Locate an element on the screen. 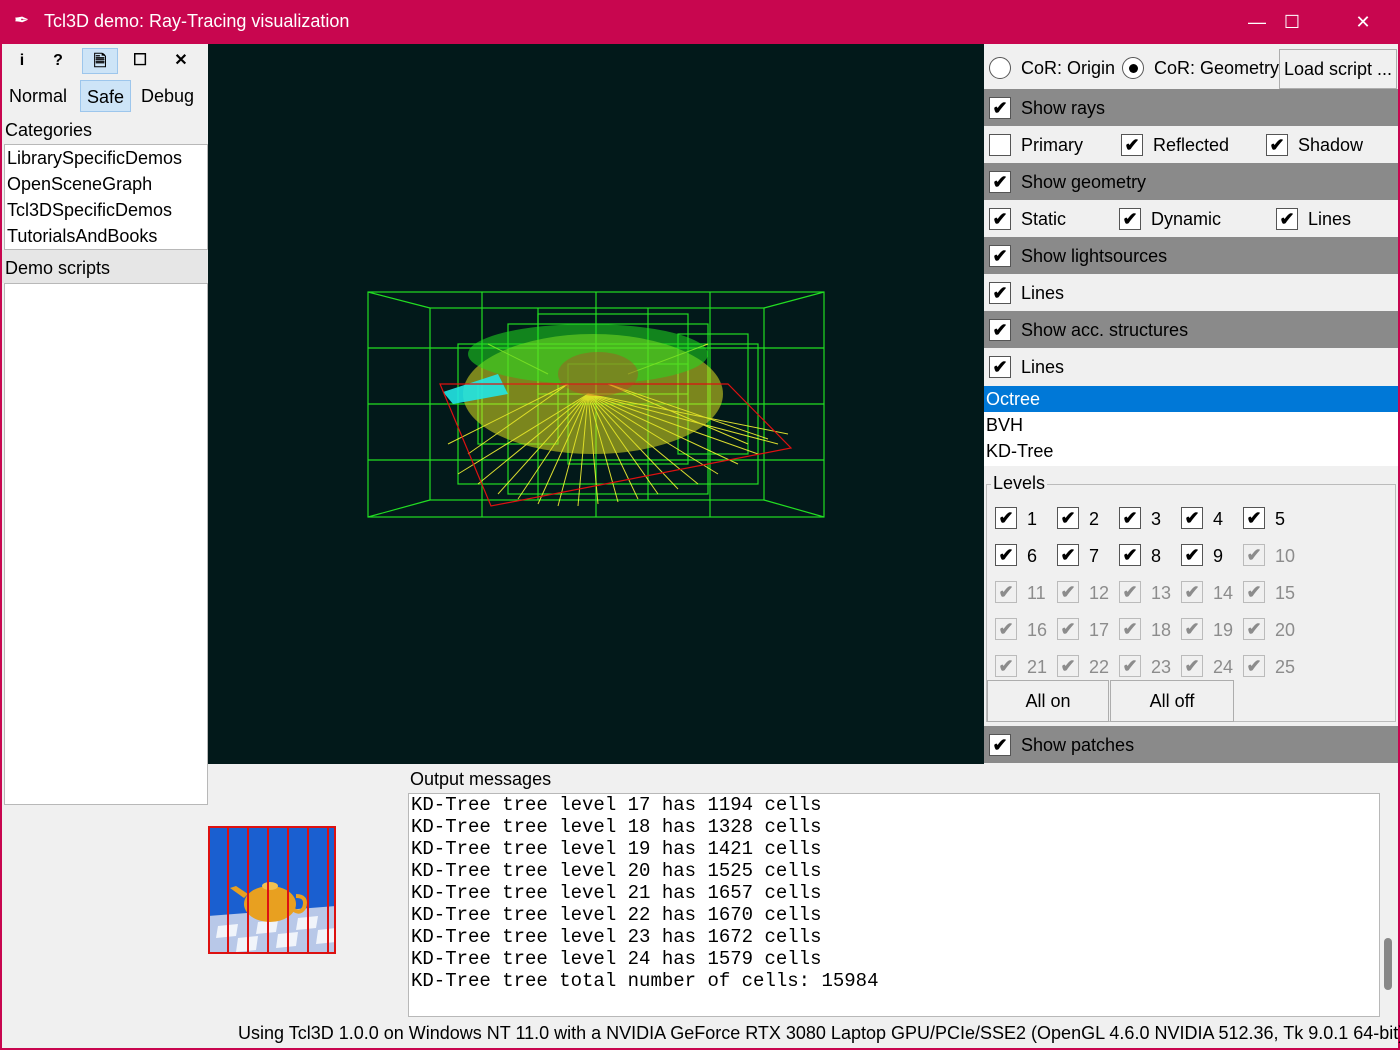 This screenshot has height=1050, width=1400. cor-geometry-radio is located at coordinates (1133, 68).